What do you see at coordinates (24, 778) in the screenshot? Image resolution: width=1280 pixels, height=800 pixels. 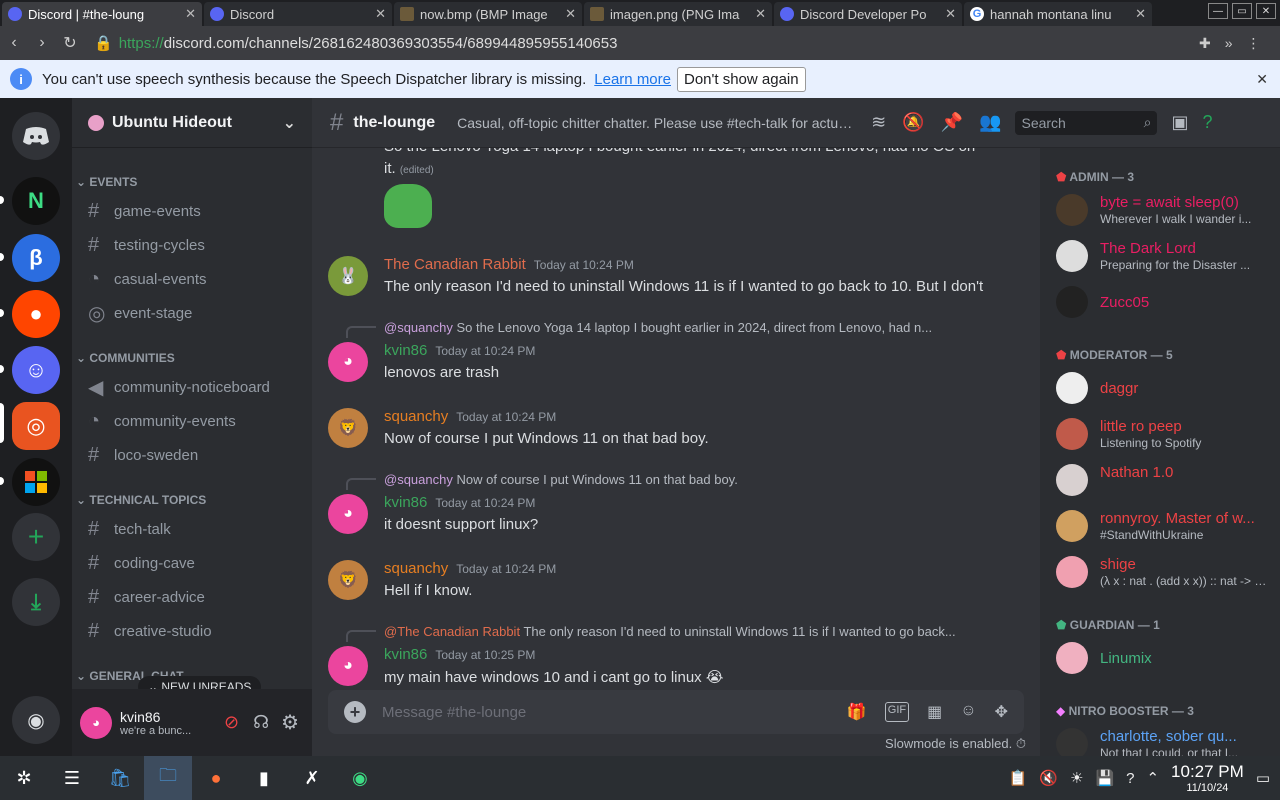 I see `app-launcher-icon: ✲` at bounding box center [24, 778].